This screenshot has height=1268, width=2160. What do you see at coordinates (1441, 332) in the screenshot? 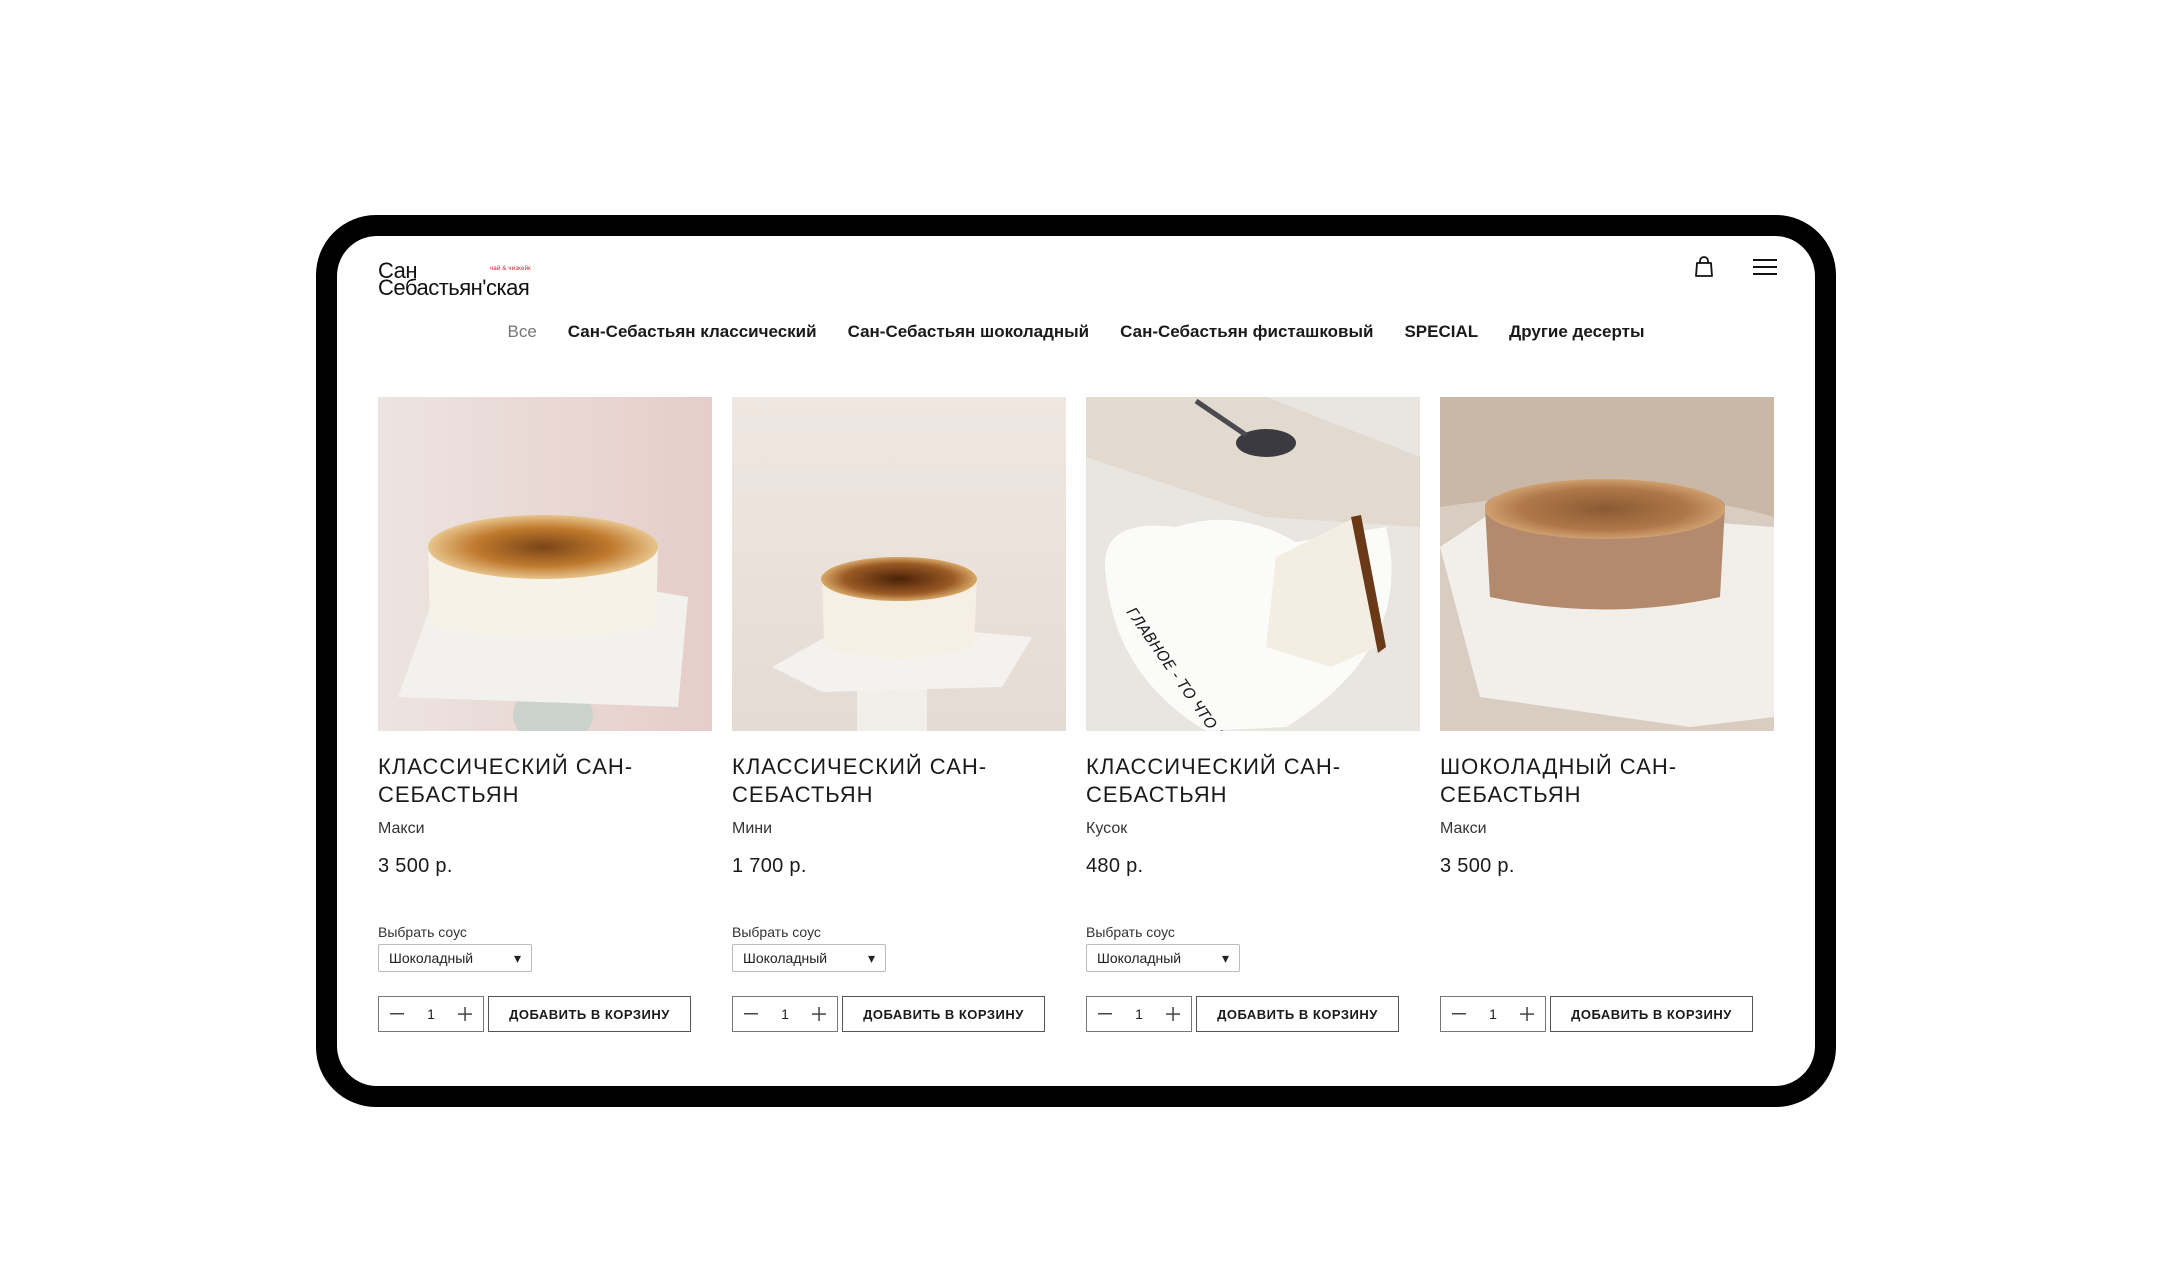
I see `category-special: SPECIAL` at bounding box center [1441, 332].